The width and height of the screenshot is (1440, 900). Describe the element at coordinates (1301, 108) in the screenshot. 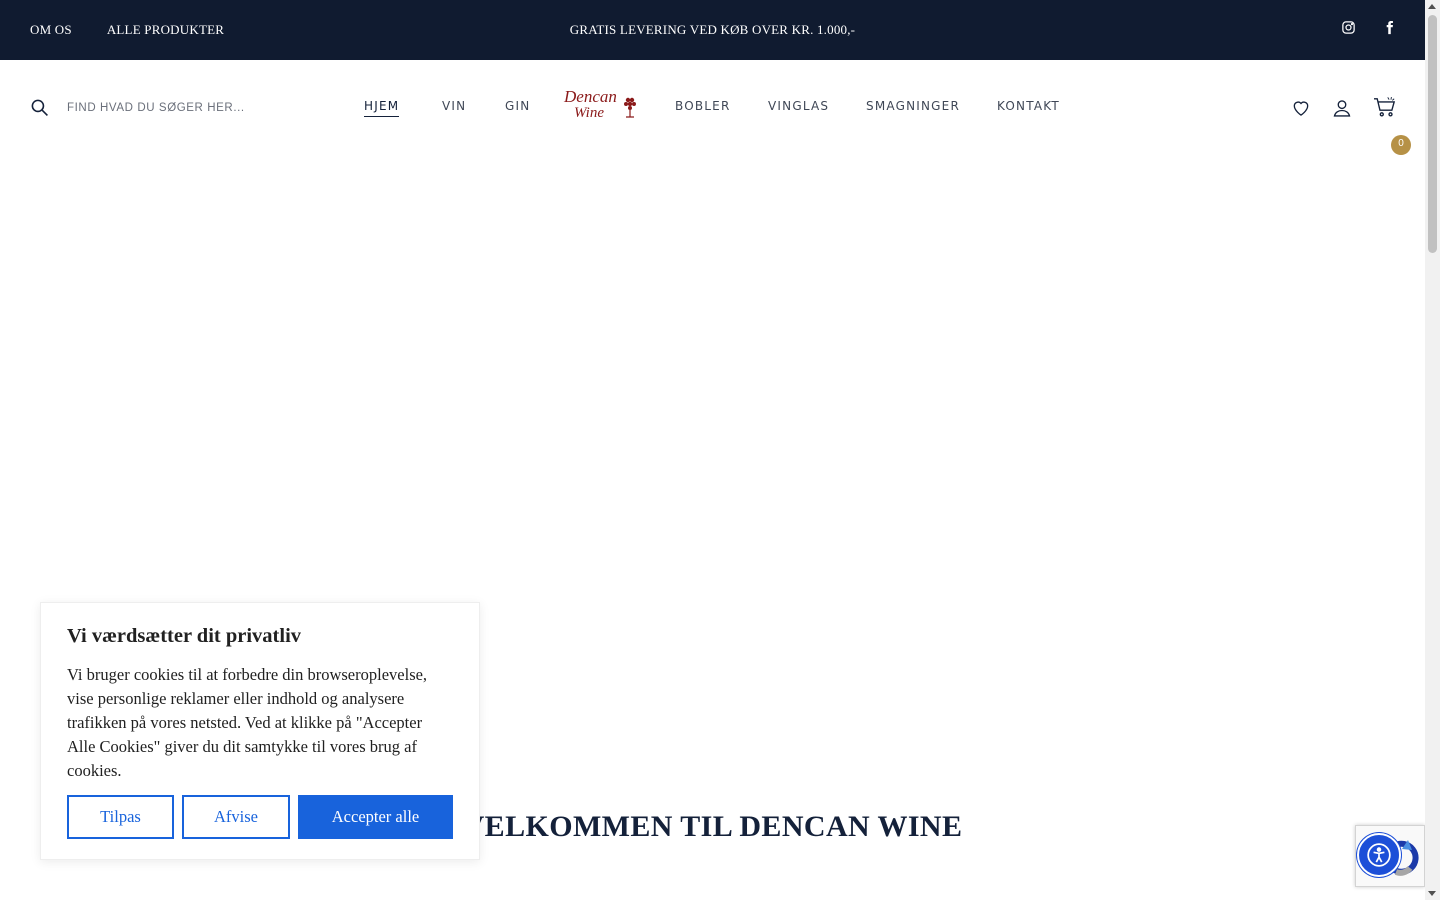

I see `heart-icon` at that location.